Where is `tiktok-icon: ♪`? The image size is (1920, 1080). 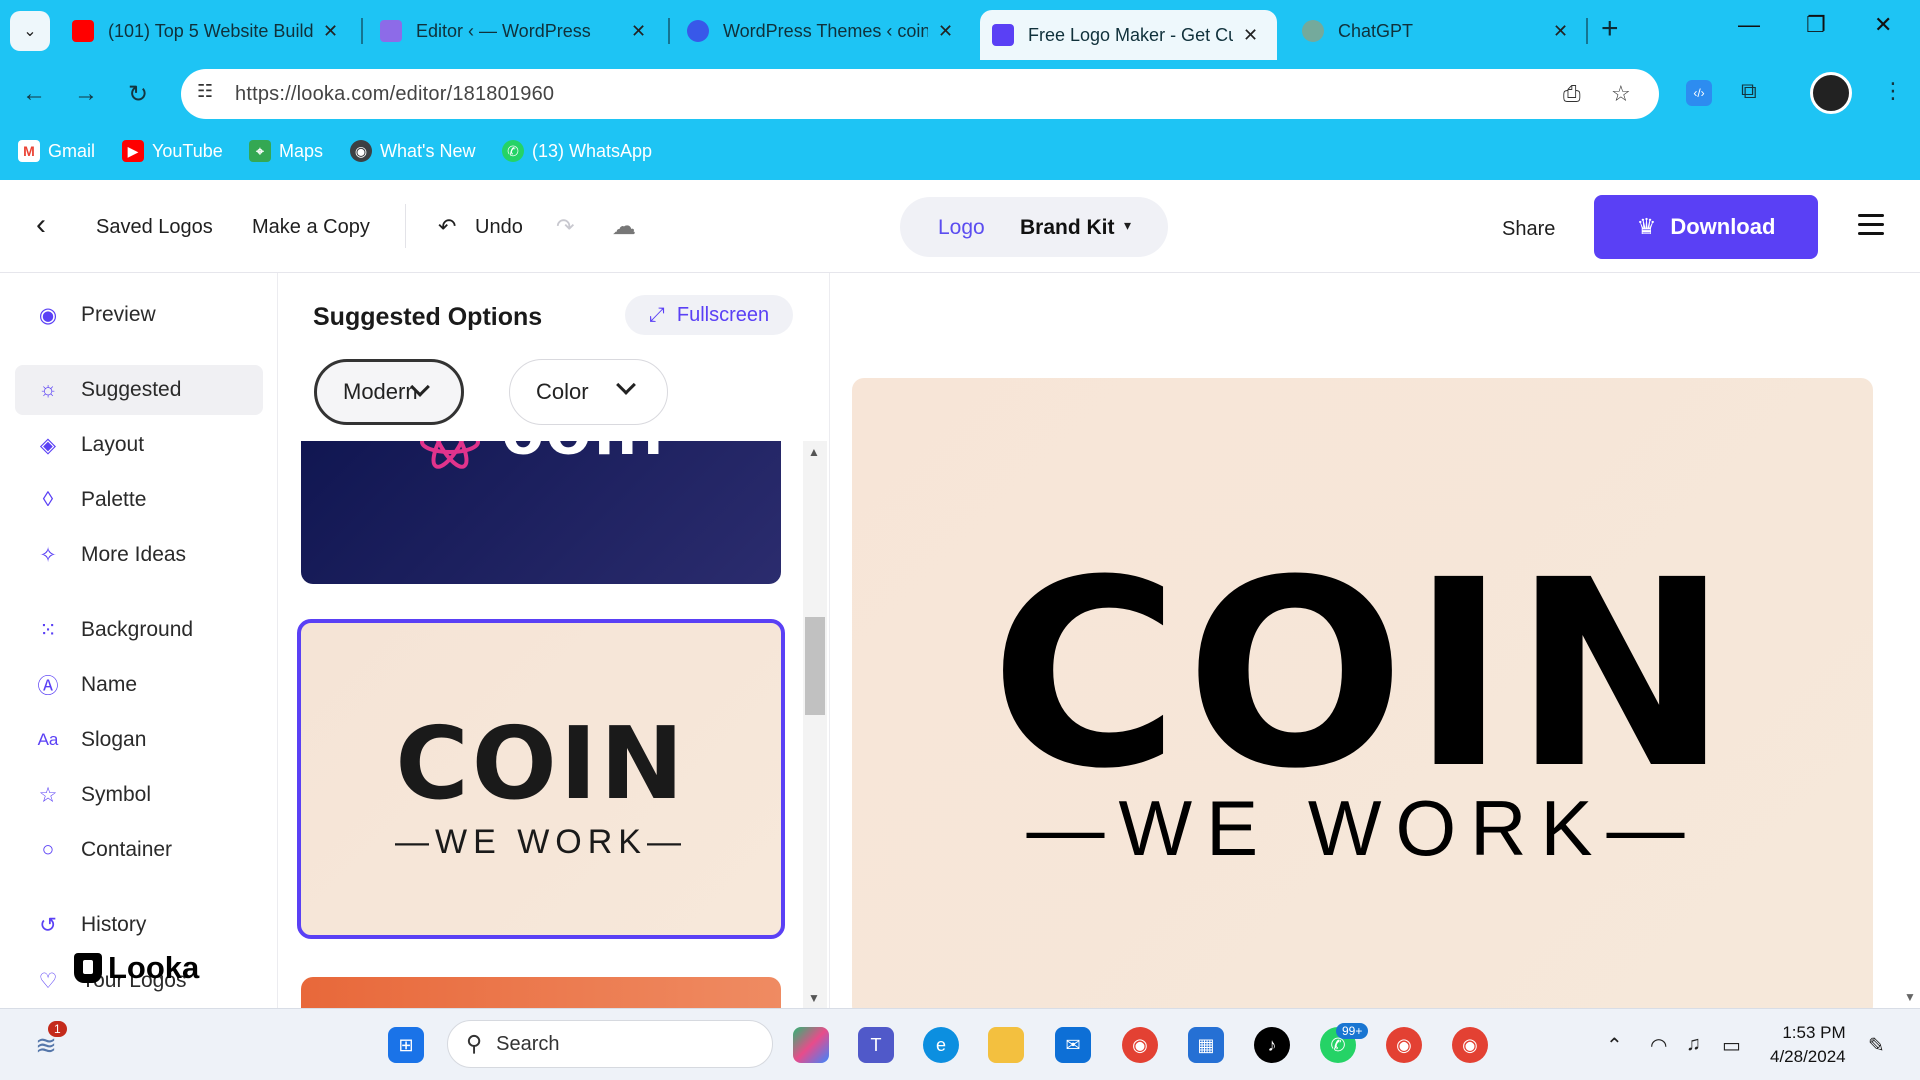 tiktok-icon: ♪ is located at coordinates (1272, 1045).